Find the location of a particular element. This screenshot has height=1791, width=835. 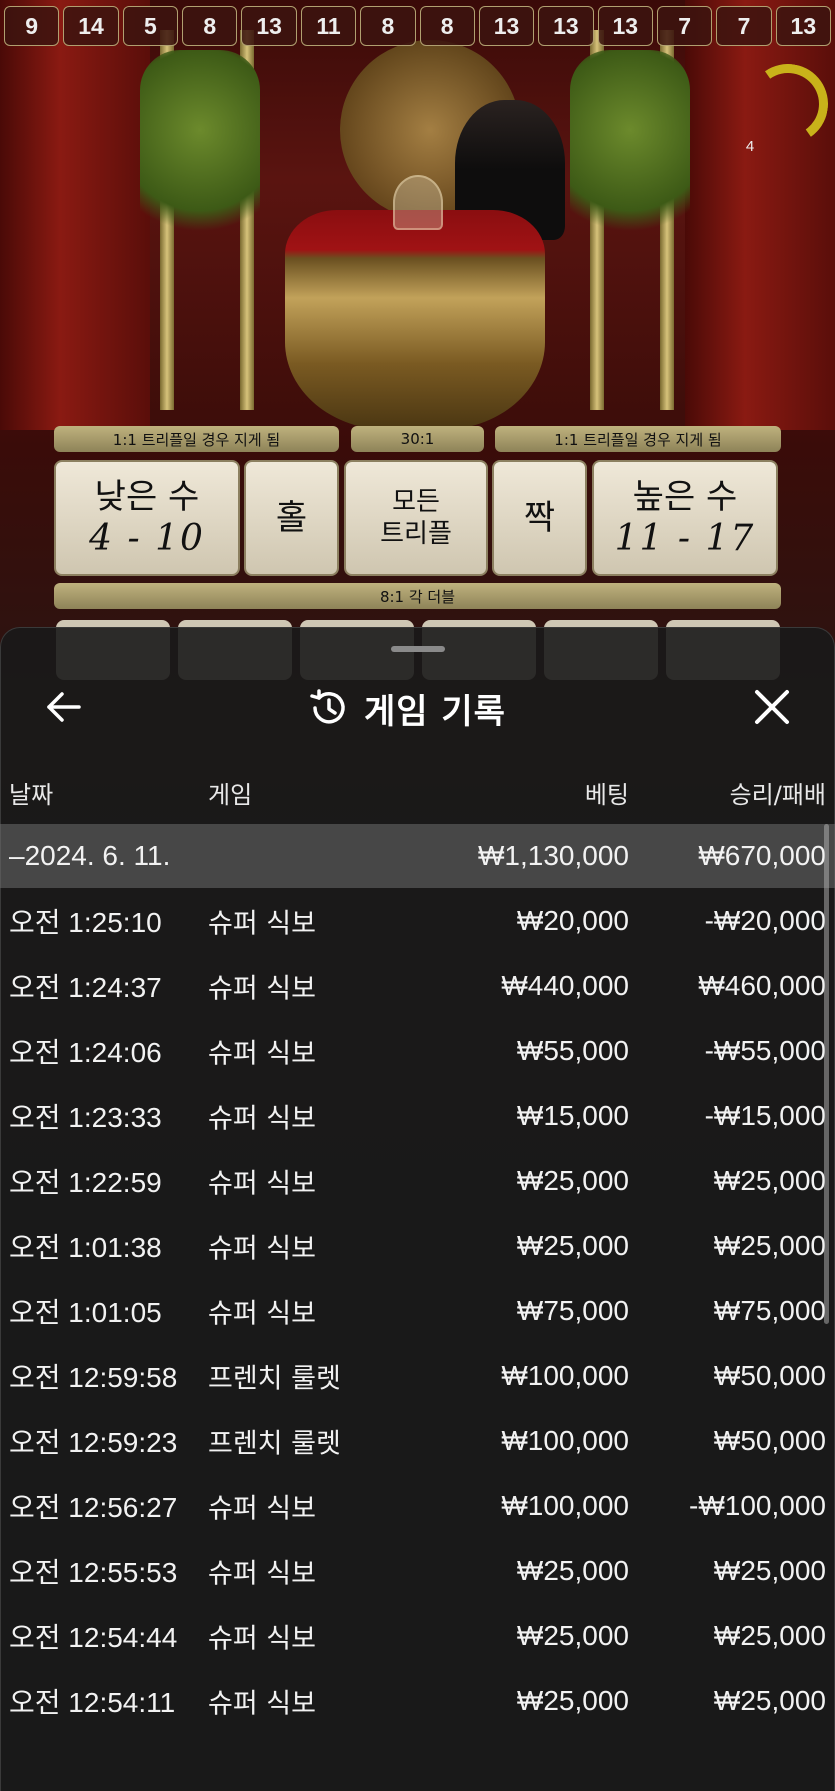

row-win-loss: ₩460,000 is located at coordinates (762, 985).